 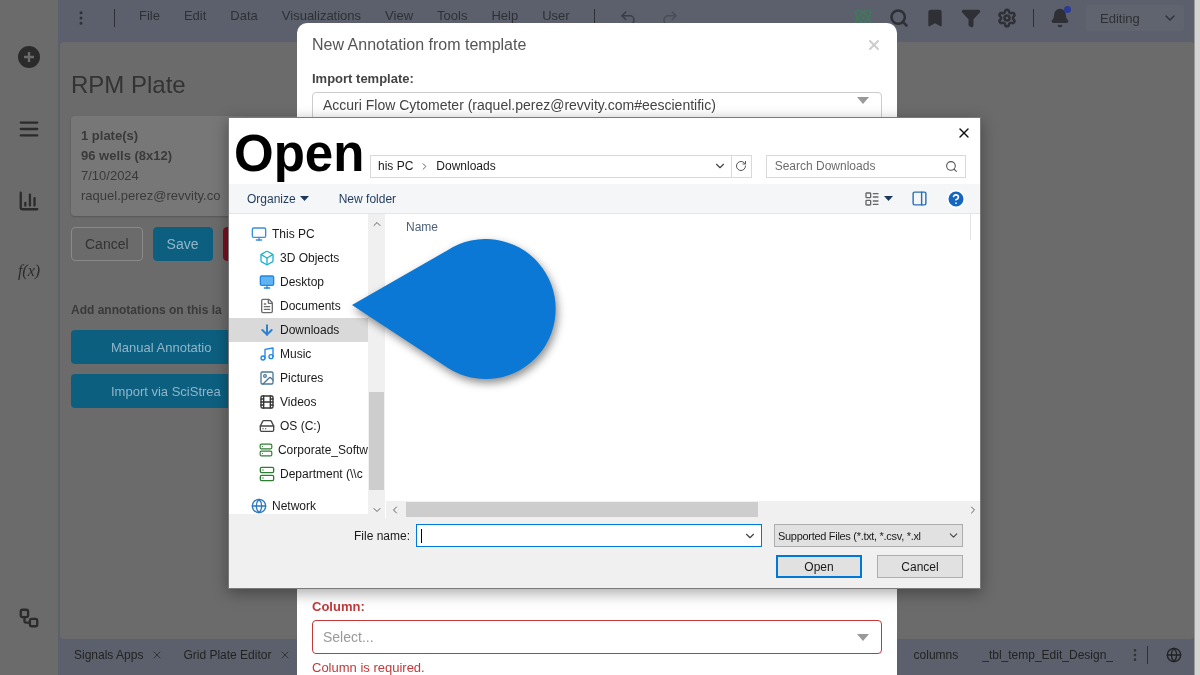 I want to click on list-view-icon, so click(x=872, y=198).